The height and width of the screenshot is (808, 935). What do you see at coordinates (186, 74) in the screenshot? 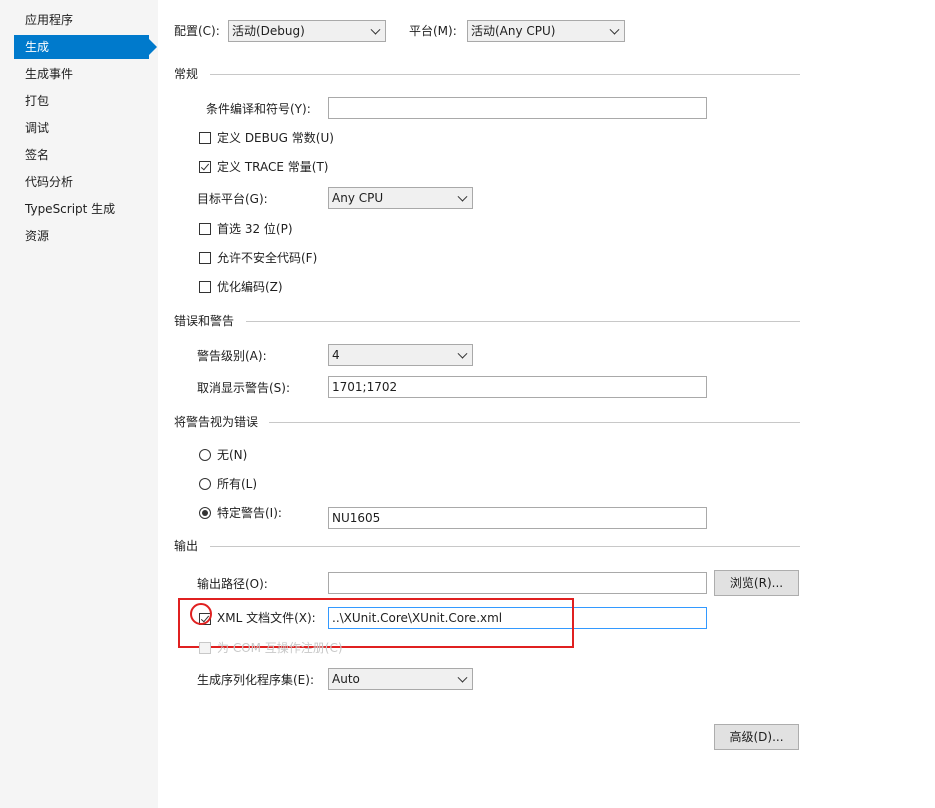
I see `section-general-header: 常规` at bounding box center [186, 74].